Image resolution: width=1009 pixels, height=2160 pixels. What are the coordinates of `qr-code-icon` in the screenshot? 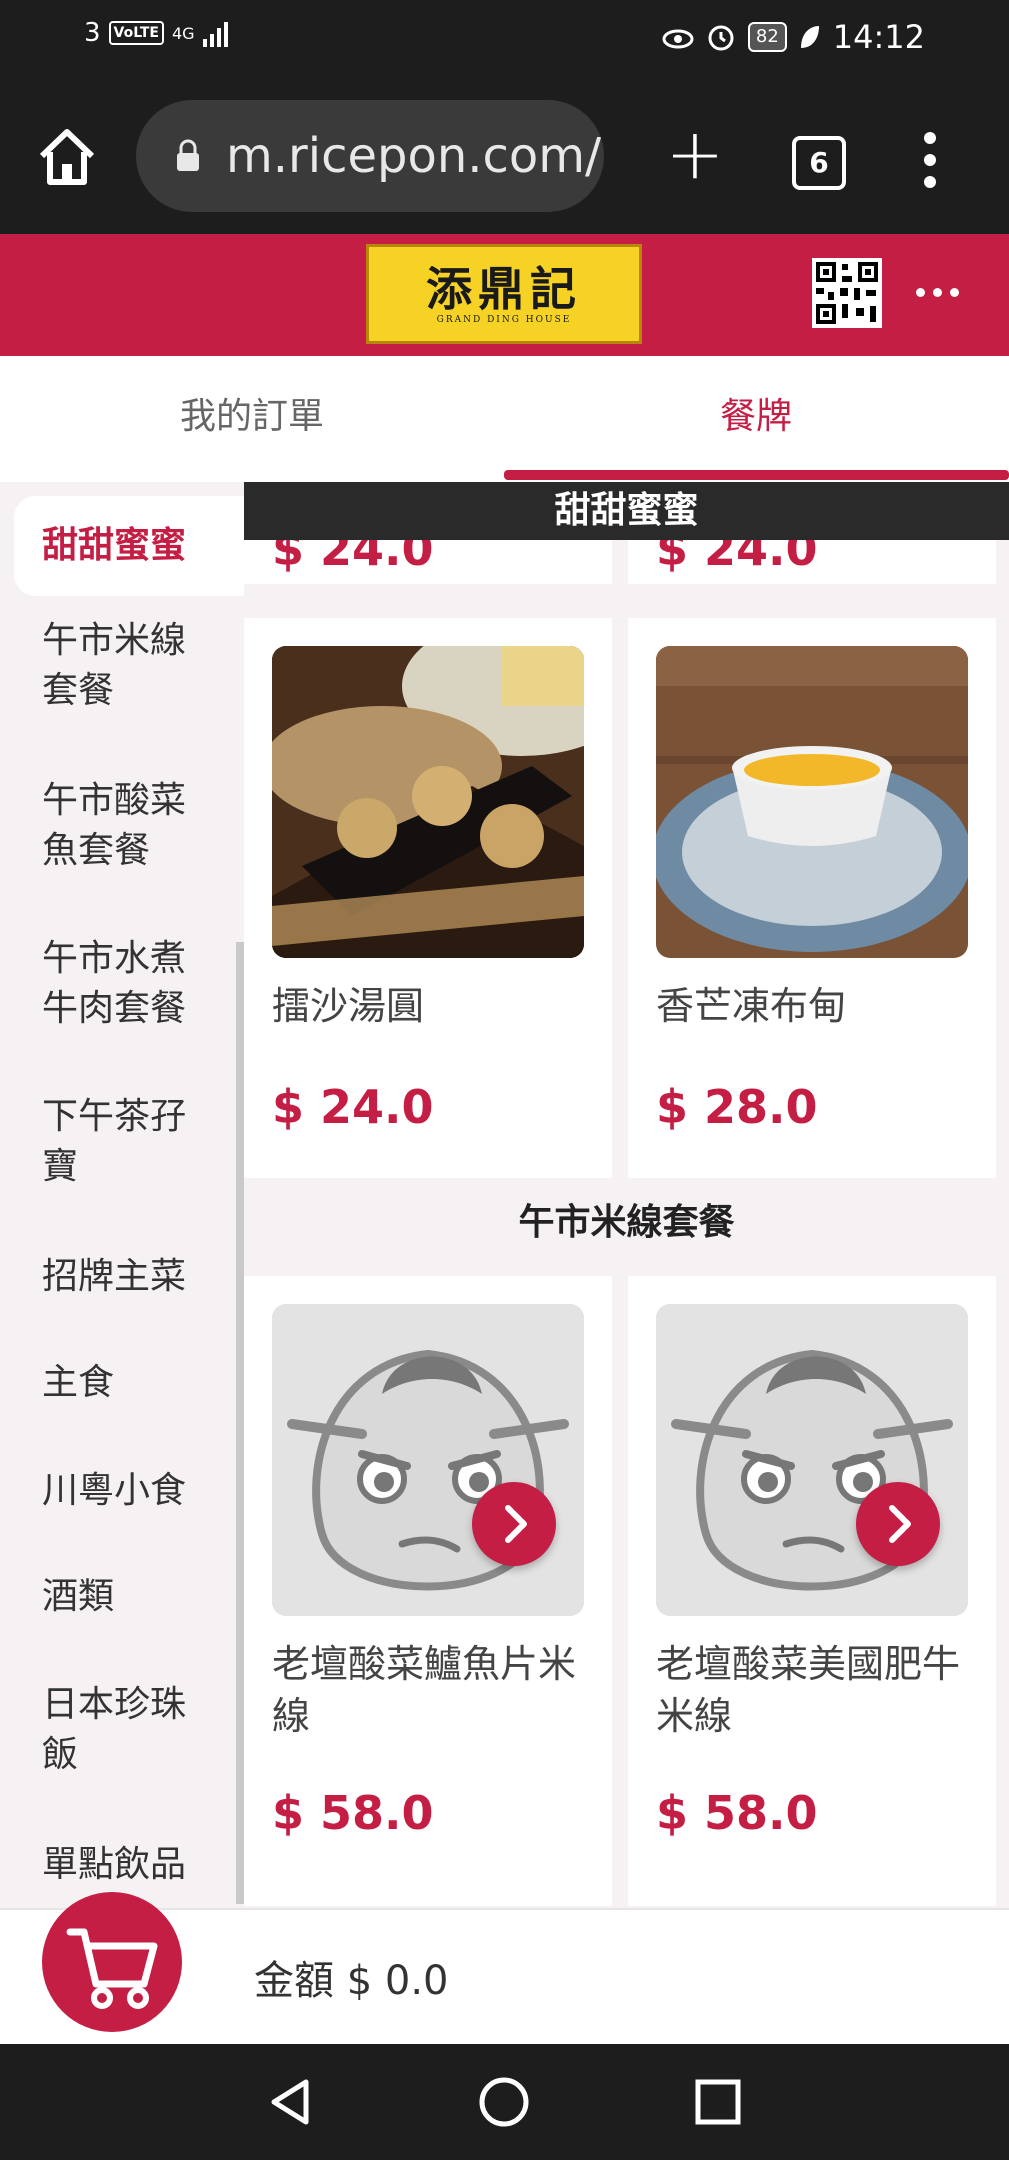 It's located at (847, 293).